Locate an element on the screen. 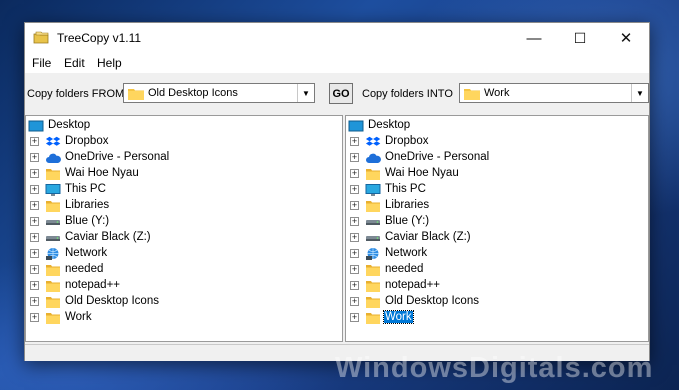 This screenshot has width=679, height=390. close-button: ✕ is located at coordinates (626, 38).